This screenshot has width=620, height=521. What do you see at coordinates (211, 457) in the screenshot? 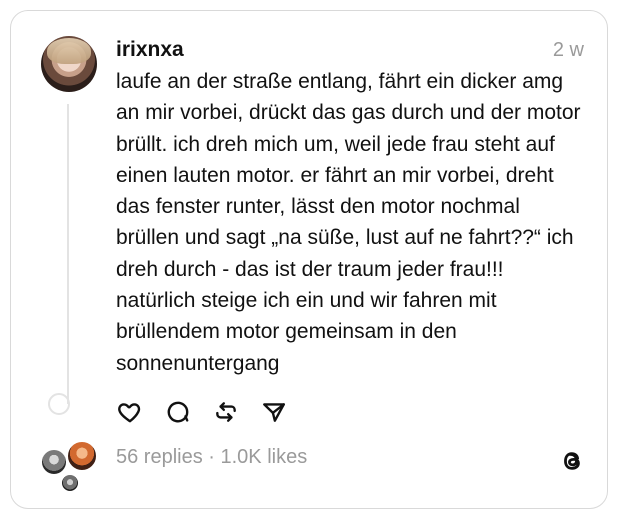
I see `post-stats: 56 replies · 1.0K likes` at bounding box center [211, 457].